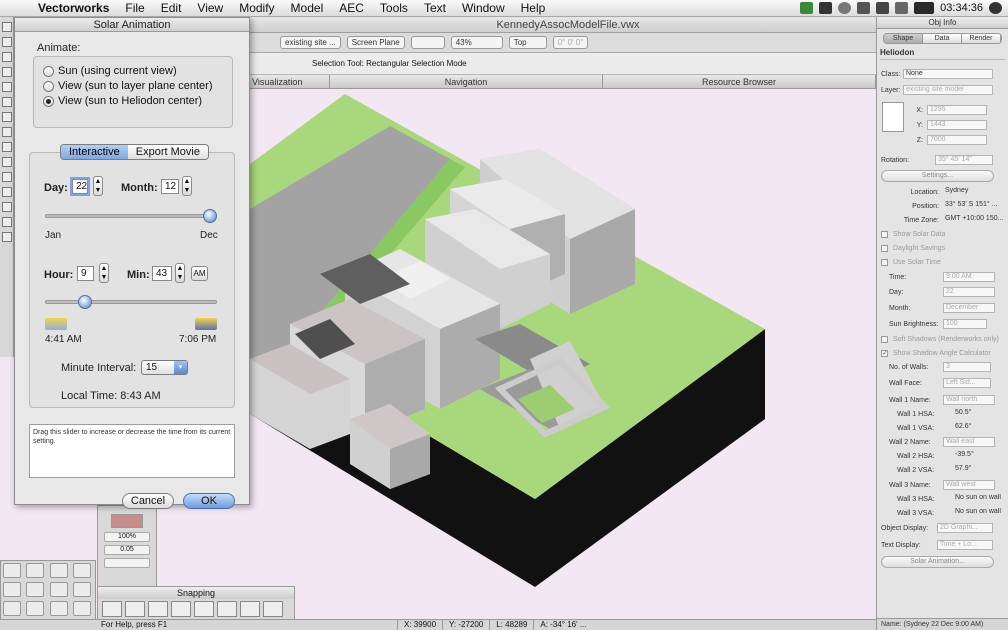 The height and width of the screenshot is (630, 1008). I want to click on tab-shape: Shape, so click(903, 38).